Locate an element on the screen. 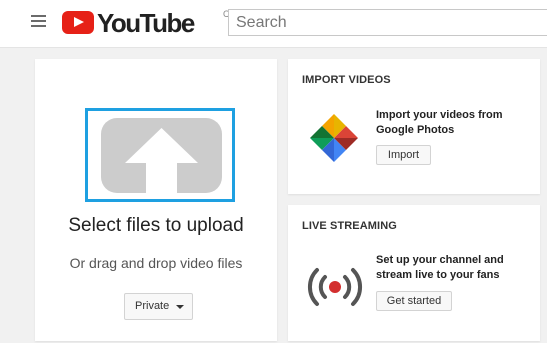  live-card-title: LIVE STREAMING is located at coordinates (349, 226).